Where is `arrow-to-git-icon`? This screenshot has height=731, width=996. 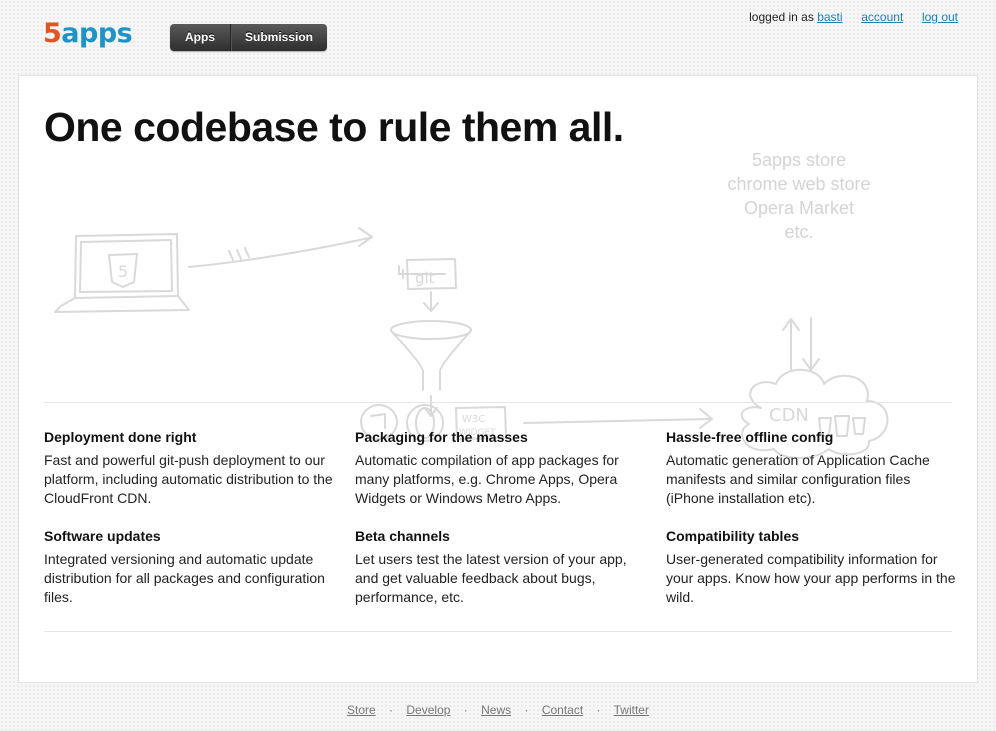
arrow-to-git-icon is located at coordinates (280, 247).